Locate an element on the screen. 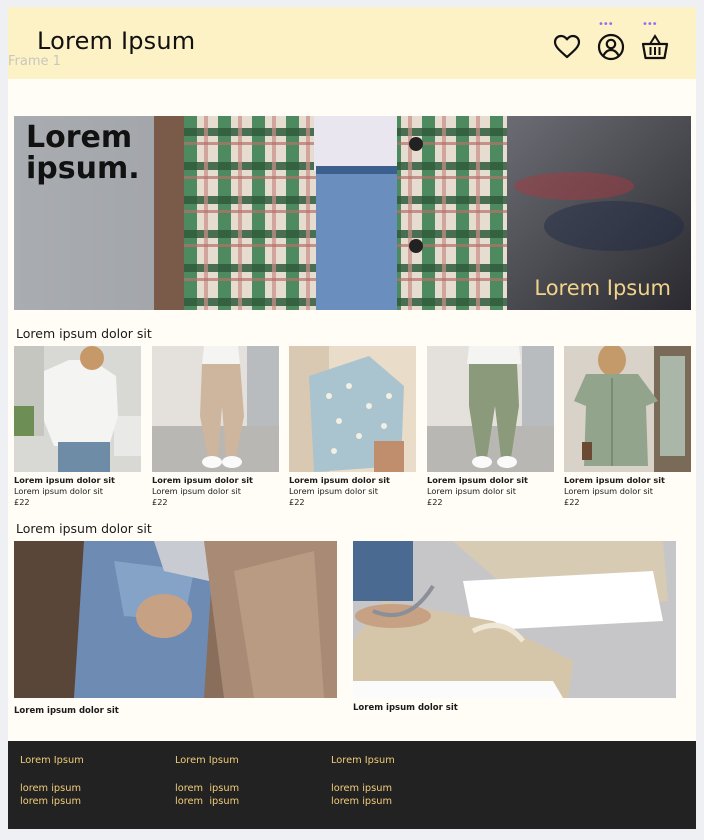  heart-icon is located at coordinates (567, 47).